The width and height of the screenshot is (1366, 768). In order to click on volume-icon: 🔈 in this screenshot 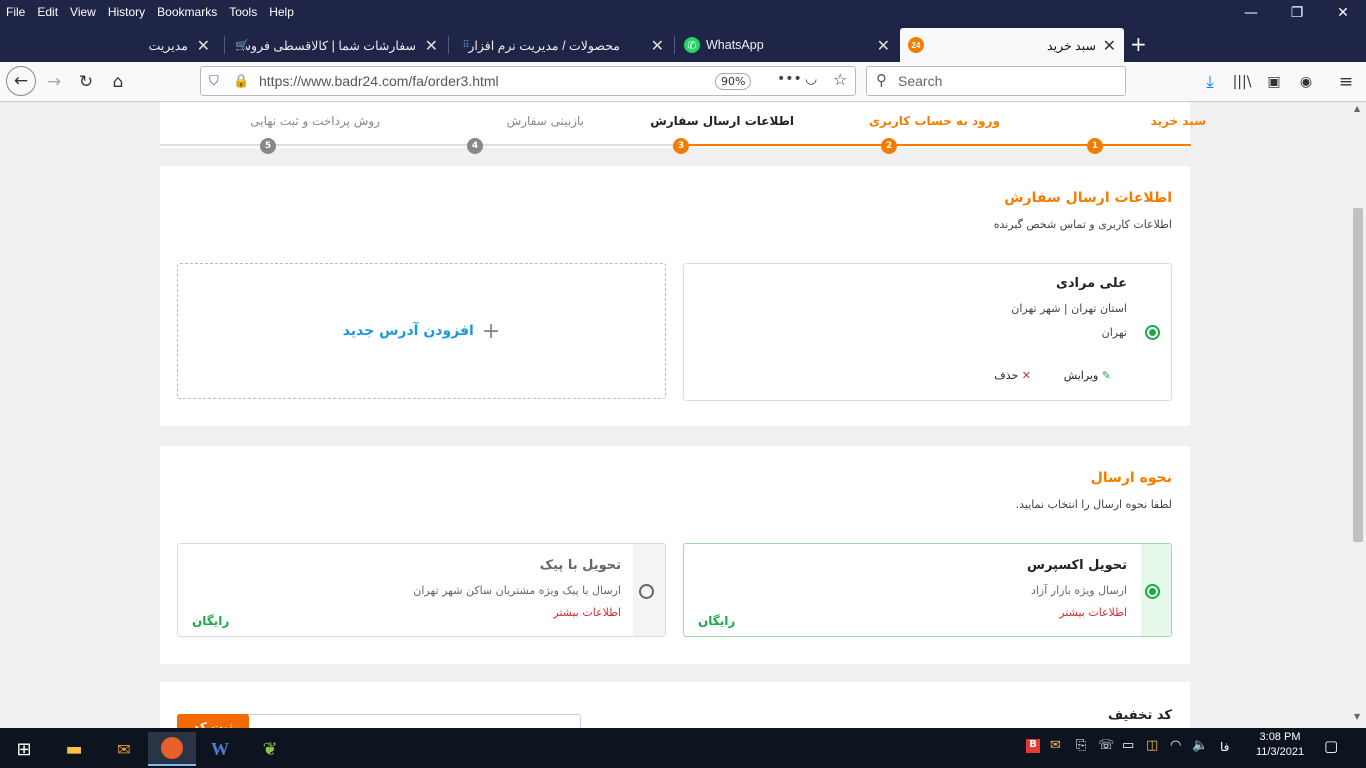, I will do `click(1200, 745)`.